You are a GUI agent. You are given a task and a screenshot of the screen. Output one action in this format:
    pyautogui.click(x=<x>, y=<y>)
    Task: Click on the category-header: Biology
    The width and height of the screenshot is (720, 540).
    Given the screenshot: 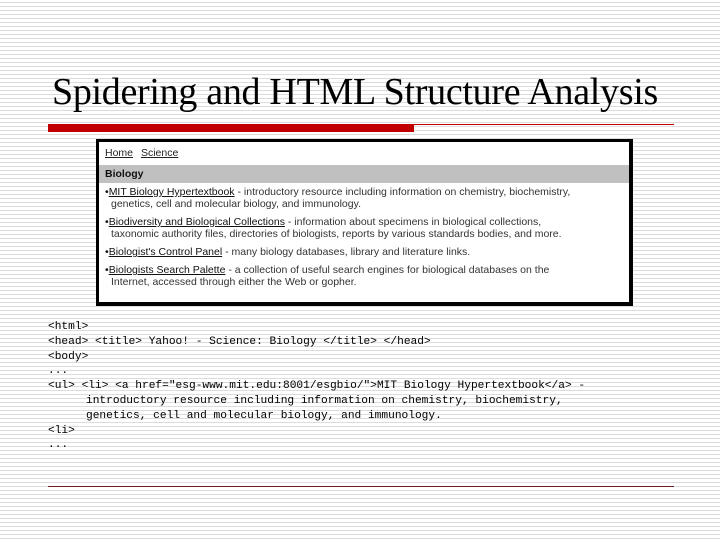 What is the action you would take?
    pyautogui.click(x=364, y=174)
    